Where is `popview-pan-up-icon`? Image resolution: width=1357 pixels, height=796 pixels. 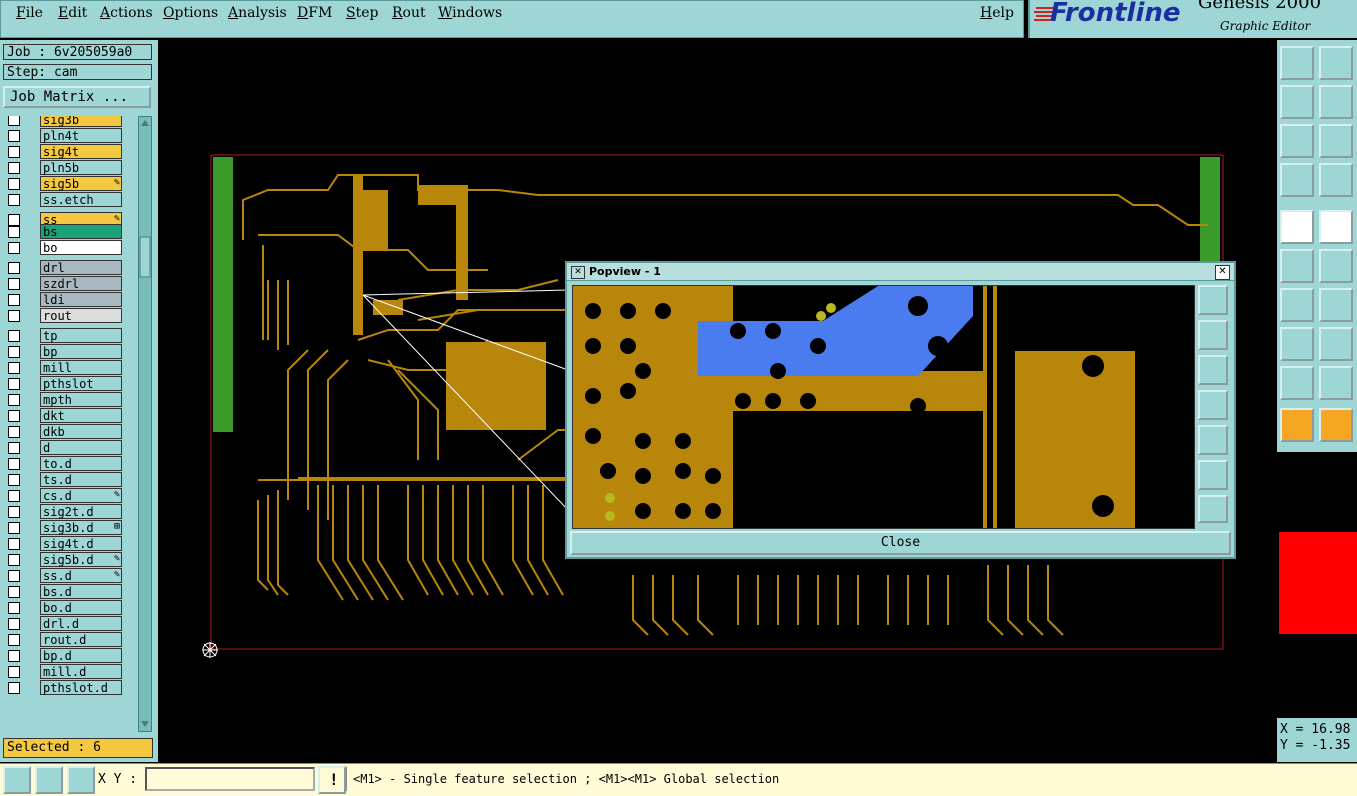 popview-pan-up-icon is located at coordinates (1213, 335).